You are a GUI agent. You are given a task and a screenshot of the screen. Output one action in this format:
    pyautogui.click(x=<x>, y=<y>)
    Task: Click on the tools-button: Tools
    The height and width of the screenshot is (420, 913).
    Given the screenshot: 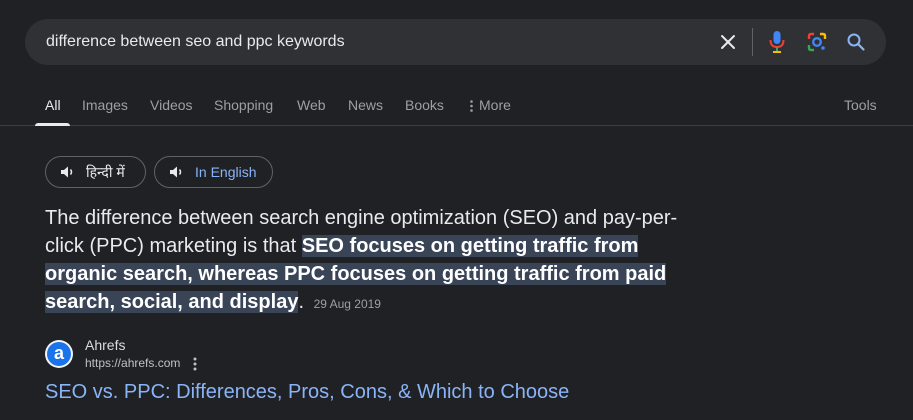 What is the action you would take?
    pyautogui.click(x=860, y=105)
    